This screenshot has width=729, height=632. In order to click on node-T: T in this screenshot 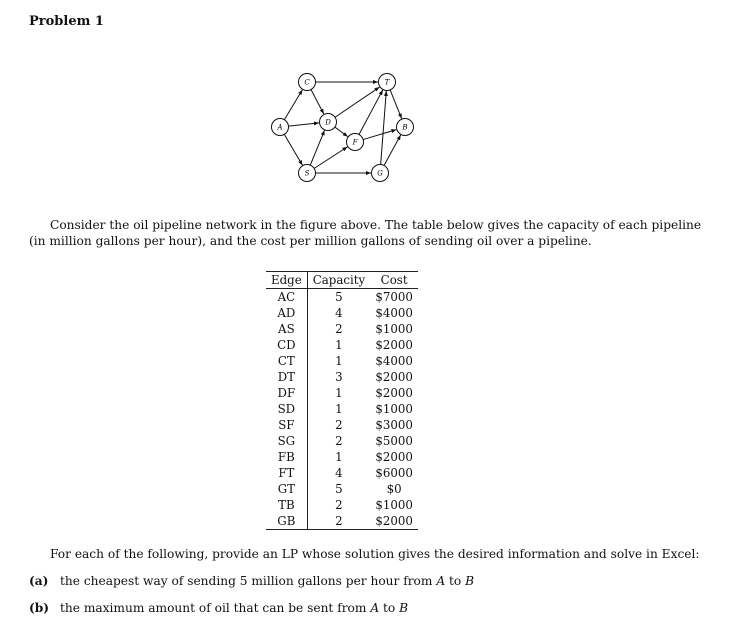, I will do `click(387, 82)`.